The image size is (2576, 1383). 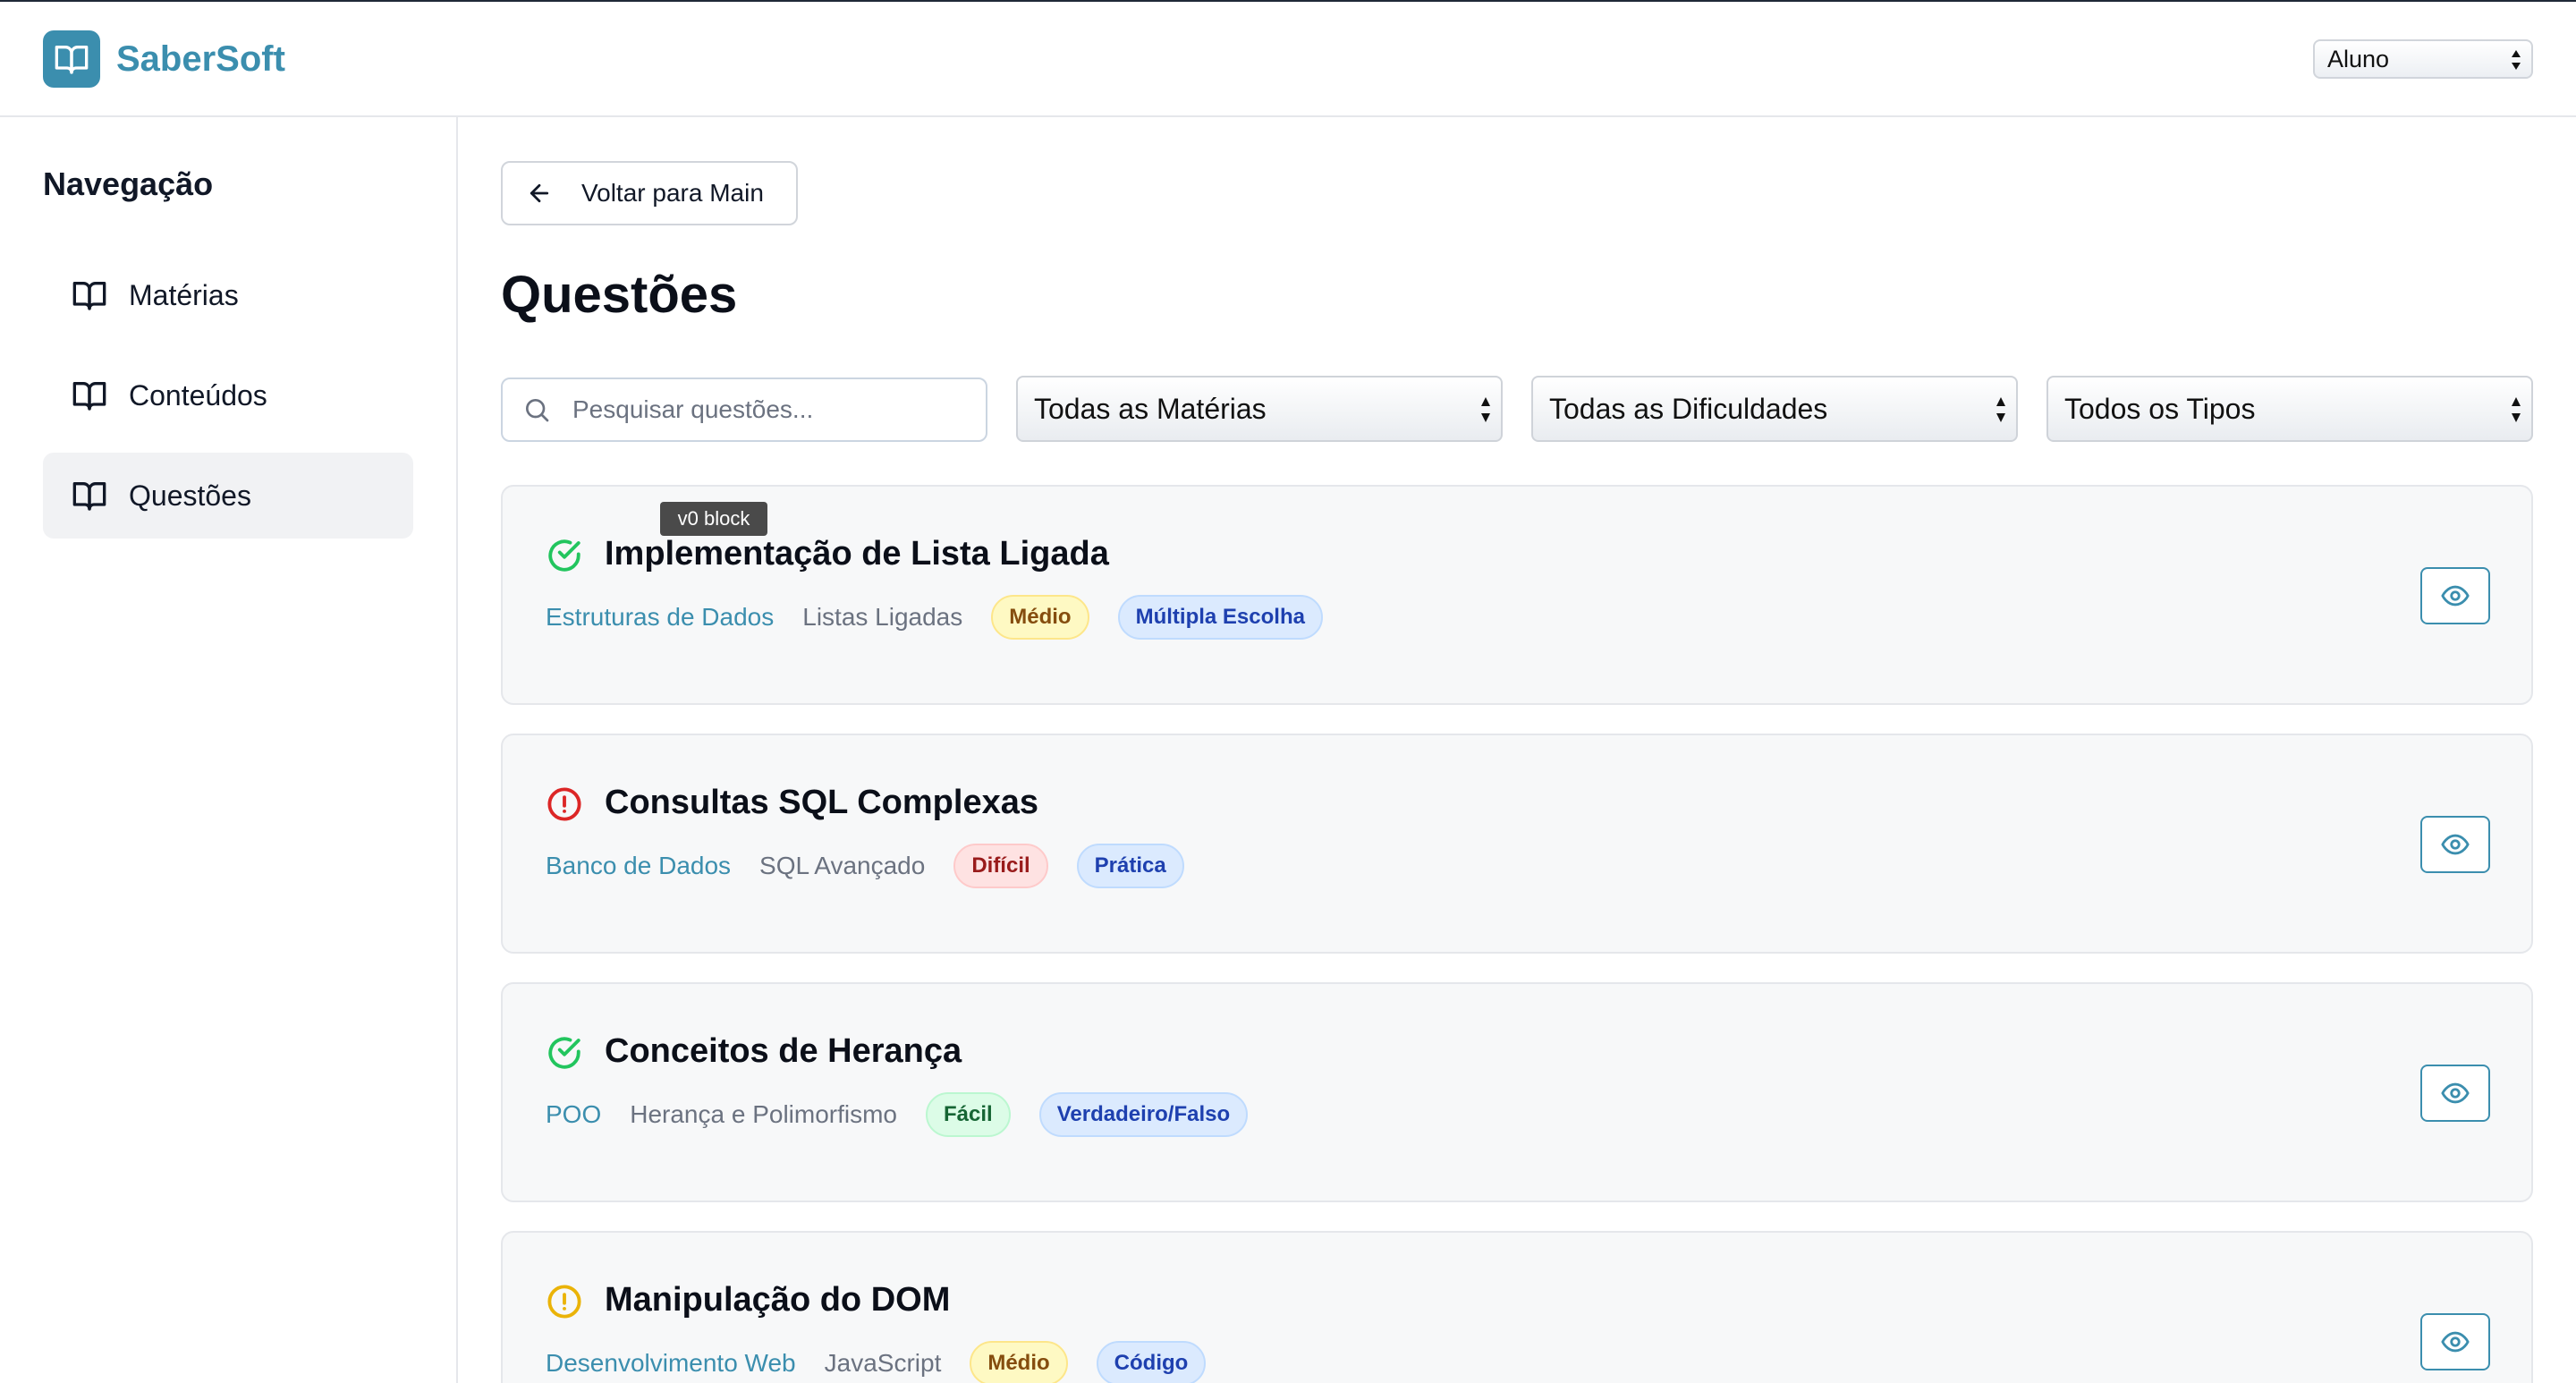 What do you see at coordinates (2423, 59) in the screenshot?
I see `role-select: Aluno` at bounding box center [2423, 59].